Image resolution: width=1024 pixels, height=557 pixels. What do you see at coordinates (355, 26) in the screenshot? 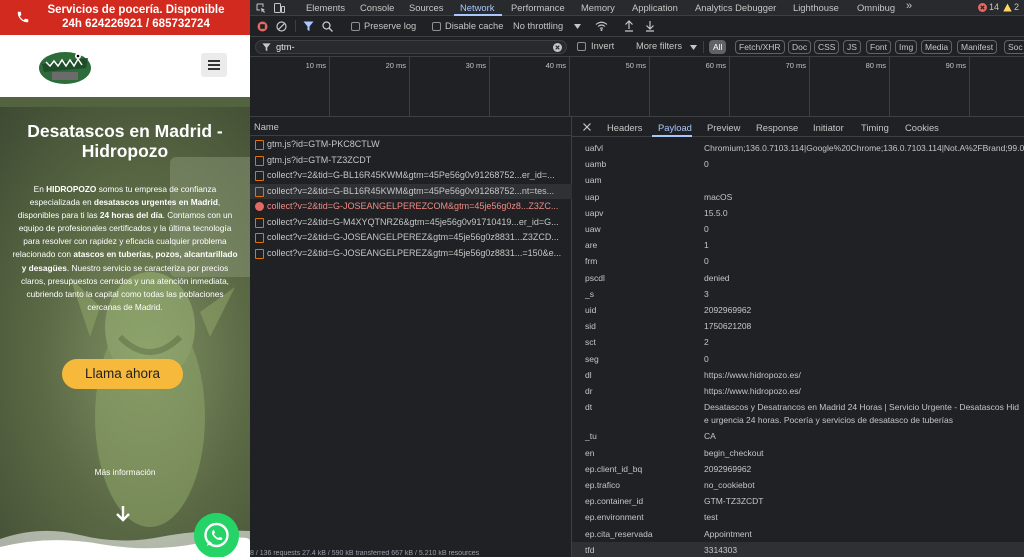
I see `preserve-log-checkbox` at bounding box center [355, 26].